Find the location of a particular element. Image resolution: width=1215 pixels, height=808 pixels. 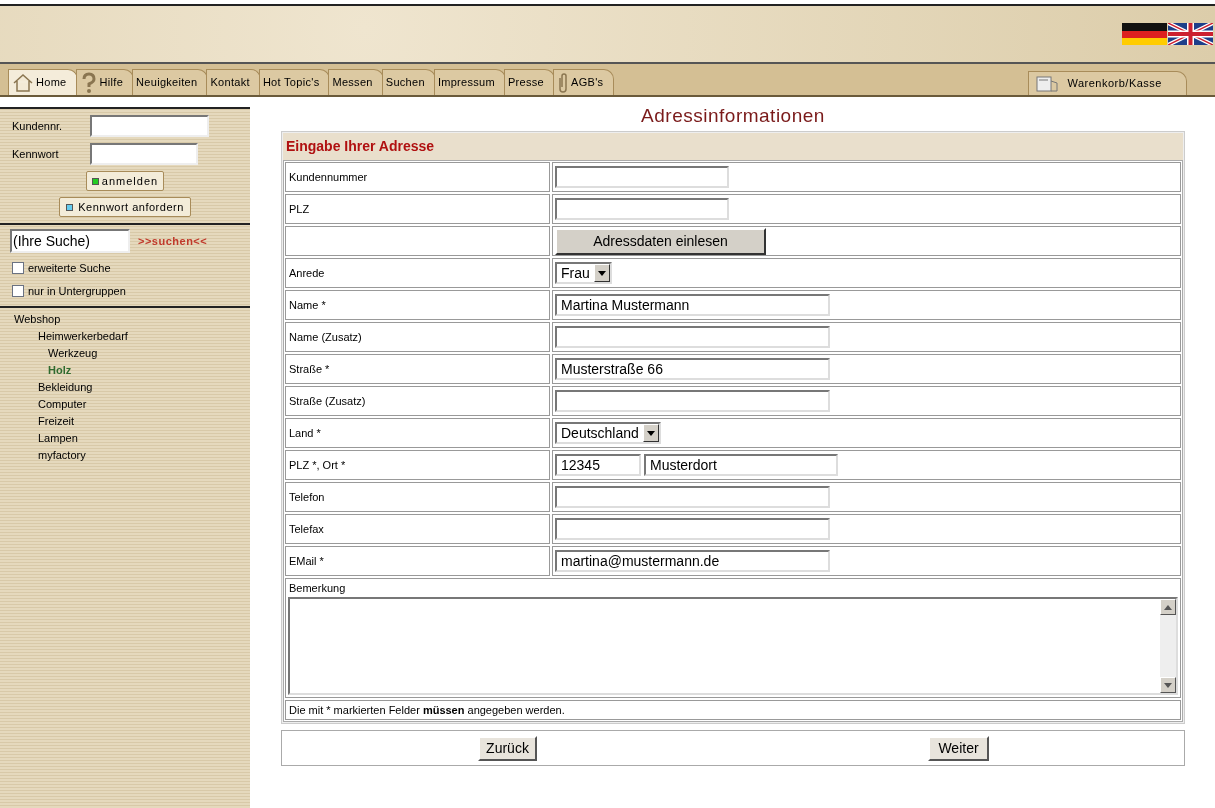

category-link: myfactory is located at coordinates (125, 455).